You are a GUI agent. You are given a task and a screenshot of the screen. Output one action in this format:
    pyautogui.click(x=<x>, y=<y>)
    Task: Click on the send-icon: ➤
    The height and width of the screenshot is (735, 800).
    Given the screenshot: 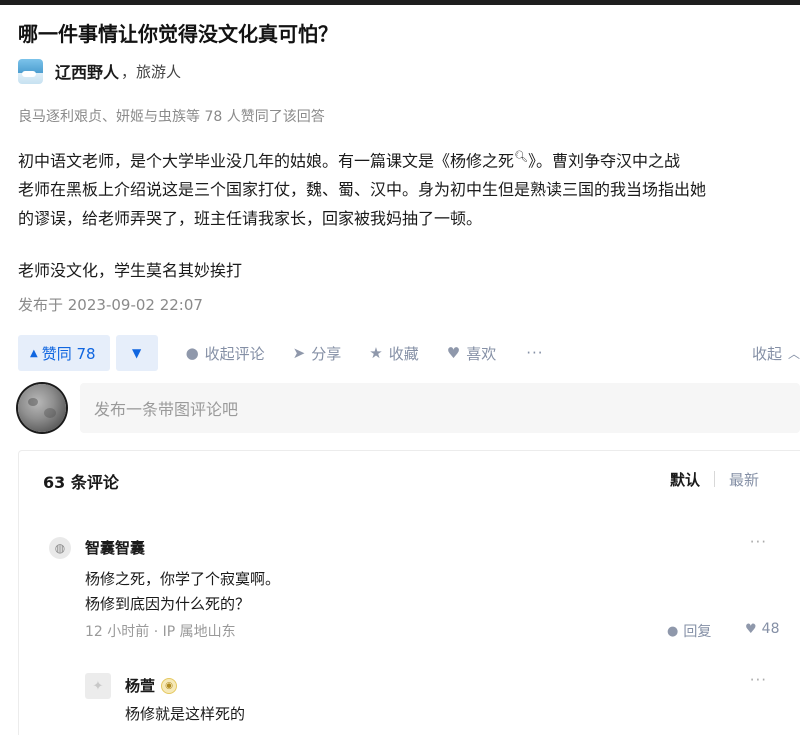 What is the action you would take?
    pyautogui.click(x=299, y=353)
    